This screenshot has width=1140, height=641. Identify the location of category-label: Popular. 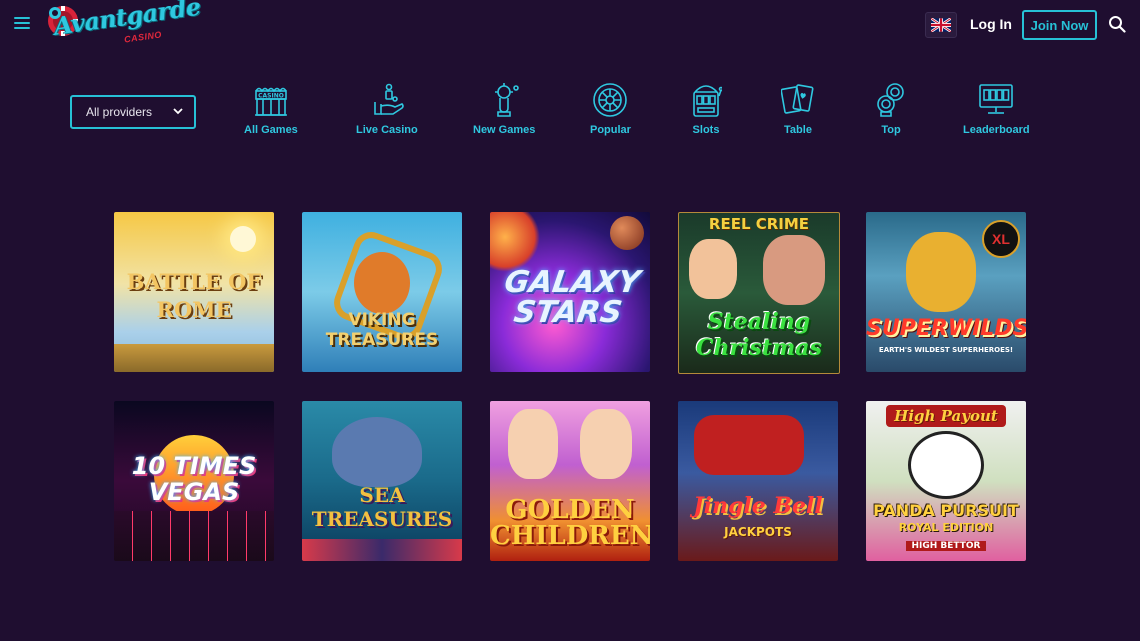
(610, 130).